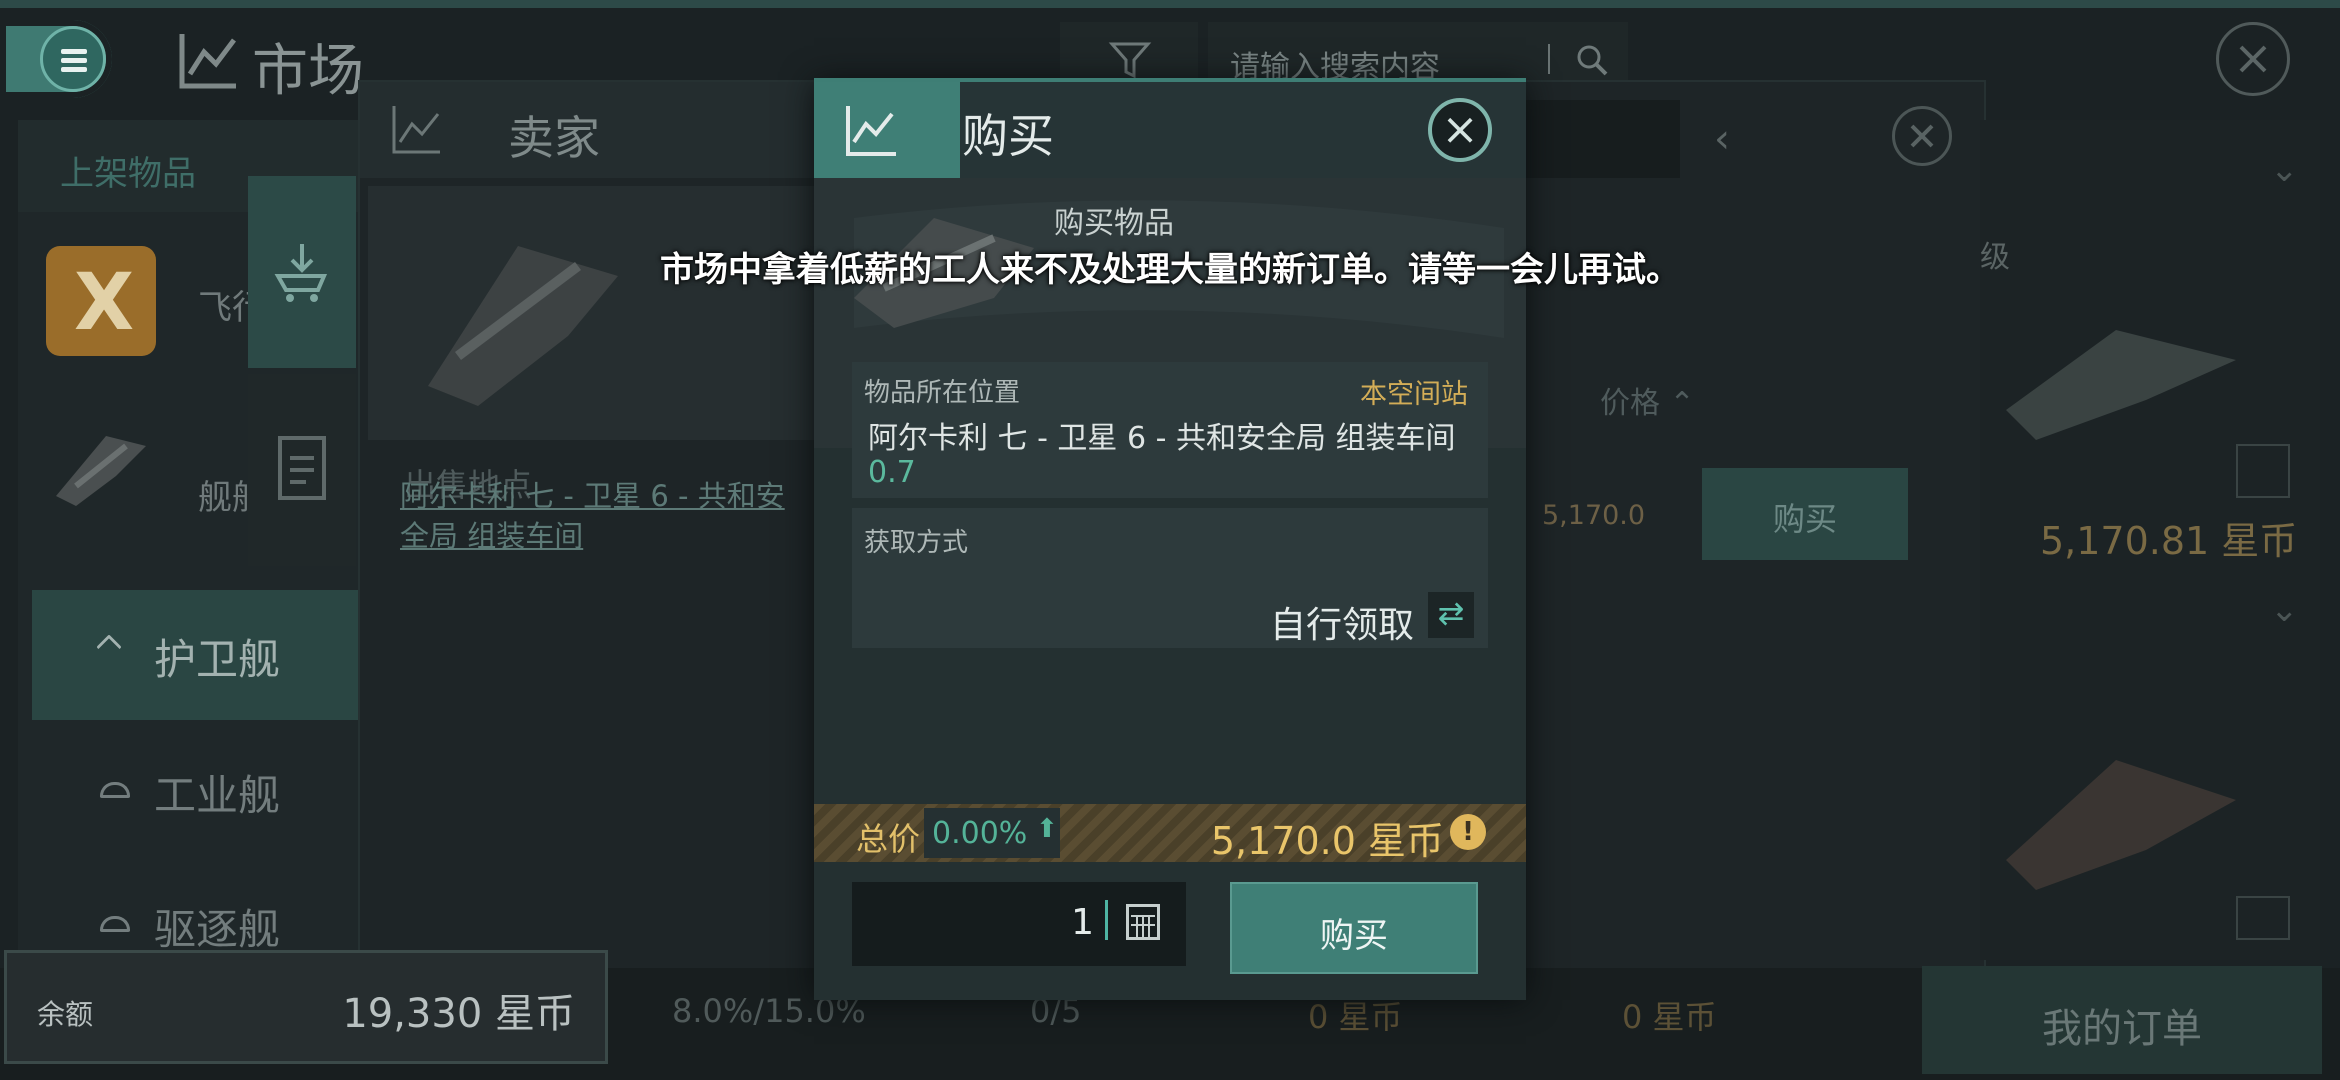 The image size is (2340, 1080). What do you see at coordinates (1682, 403) in the screenshot?
I see `sort-up-icon: ⌃` at bounding box center [1682, 403].